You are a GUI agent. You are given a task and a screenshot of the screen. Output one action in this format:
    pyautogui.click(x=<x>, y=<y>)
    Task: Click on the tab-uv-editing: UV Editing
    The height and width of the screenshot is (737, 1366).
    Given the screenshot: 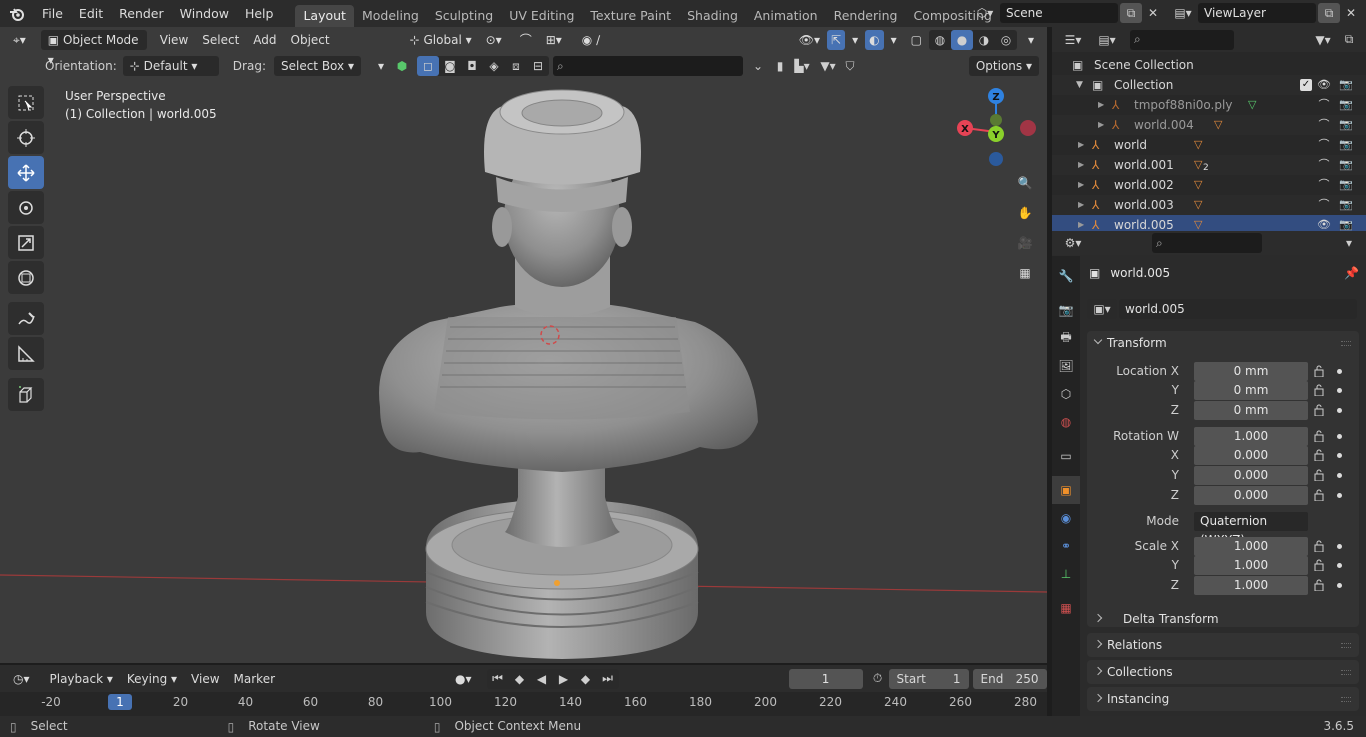 What is the action you would take?
    pyautogui.click(x=541, y=16)
    